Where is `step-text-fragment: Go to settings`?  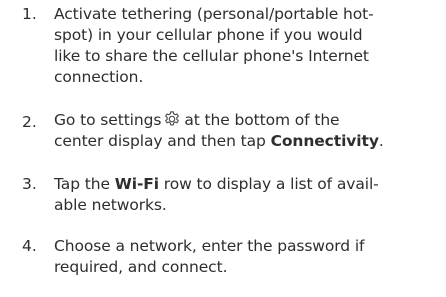
step-text-fragment: Go to settings is located at coordinates (108, 120).